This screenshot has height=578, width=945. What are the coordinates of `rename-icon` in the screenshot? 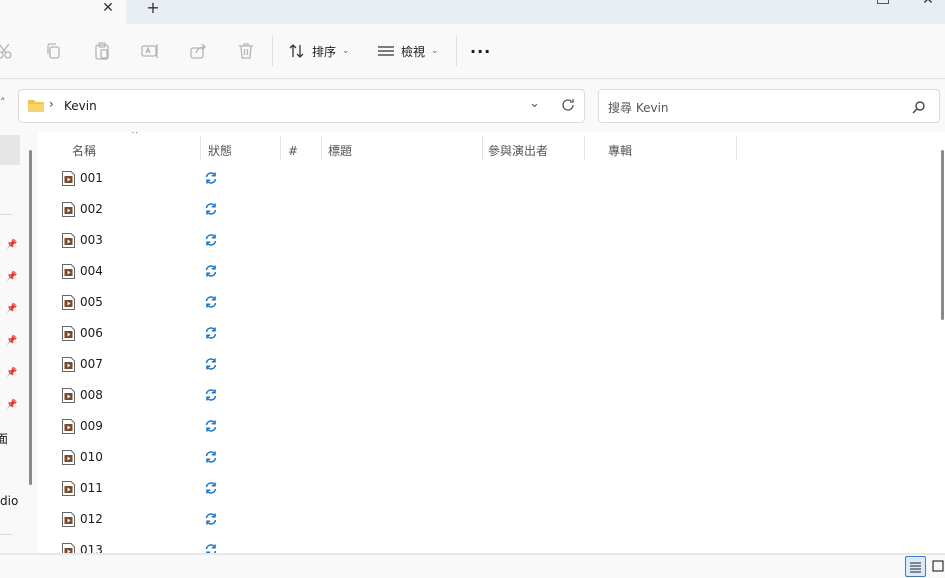 It's located at (150, 51).